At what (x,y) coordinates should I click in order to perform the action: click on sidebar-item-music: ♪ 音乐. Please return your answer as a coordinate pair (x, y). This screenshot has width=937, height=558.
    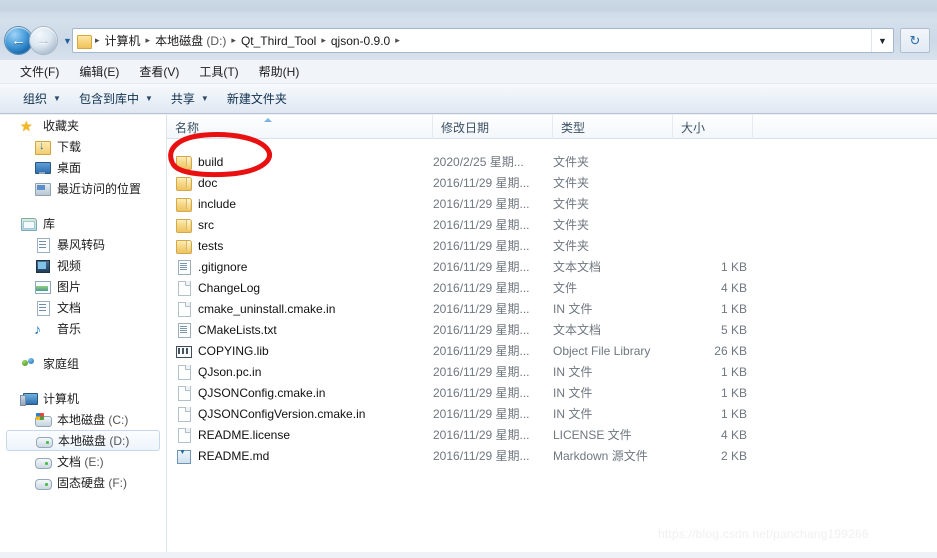
    Looking at the image, I should click on (83, 328).